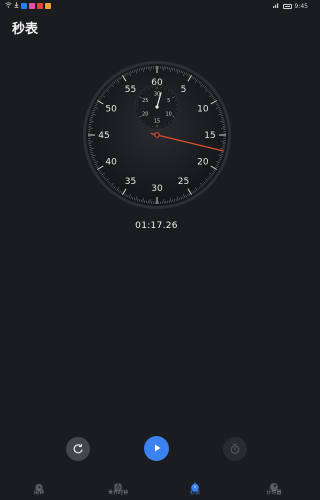  Describe the element at coordinates (156, 6) in the screenshot. I see `status-bar: 9:45` at that location.